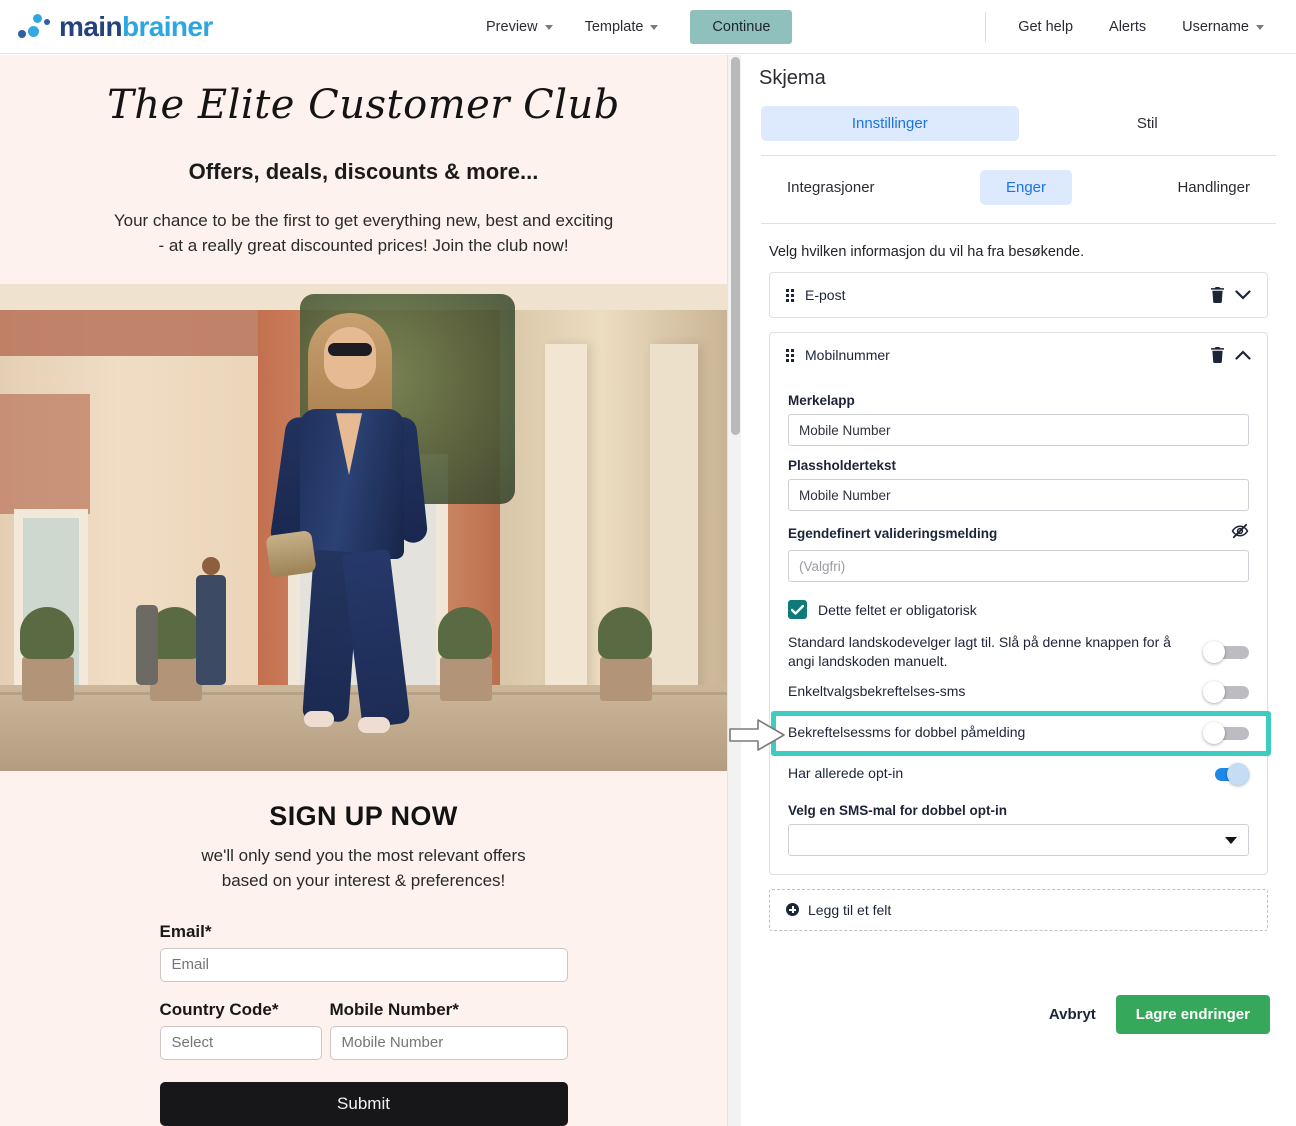 The image size is (1296, 1126). I want to click on main-tab-bar: Innstillinger Stil, so click(1018, 131).